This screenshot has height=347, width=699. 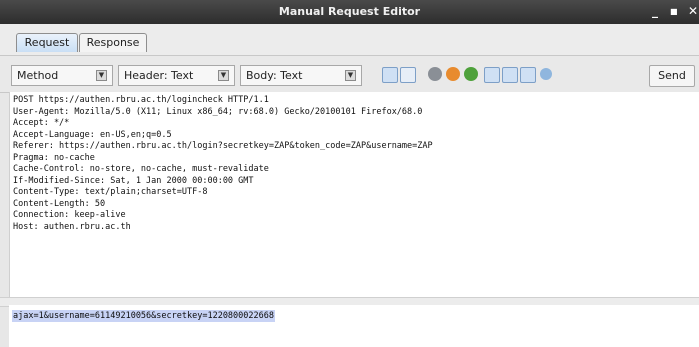 I want to click on layout-full-icon, so click(x=528, y=75).